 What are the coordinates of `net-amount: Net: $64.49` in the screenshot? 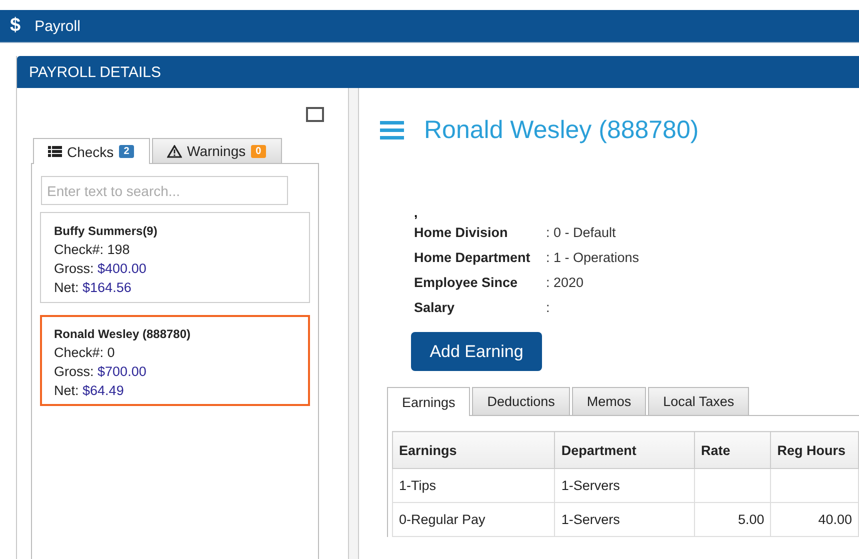 It's located at (89, 390).